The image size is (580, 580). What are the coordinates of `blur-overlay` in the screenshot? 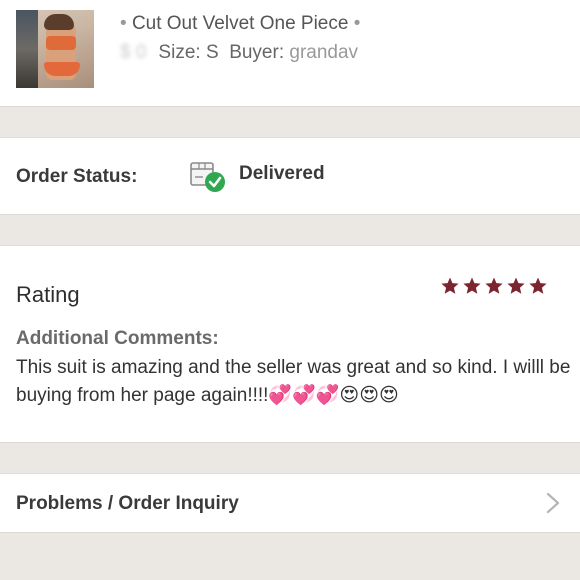 It's located at (420, 52).